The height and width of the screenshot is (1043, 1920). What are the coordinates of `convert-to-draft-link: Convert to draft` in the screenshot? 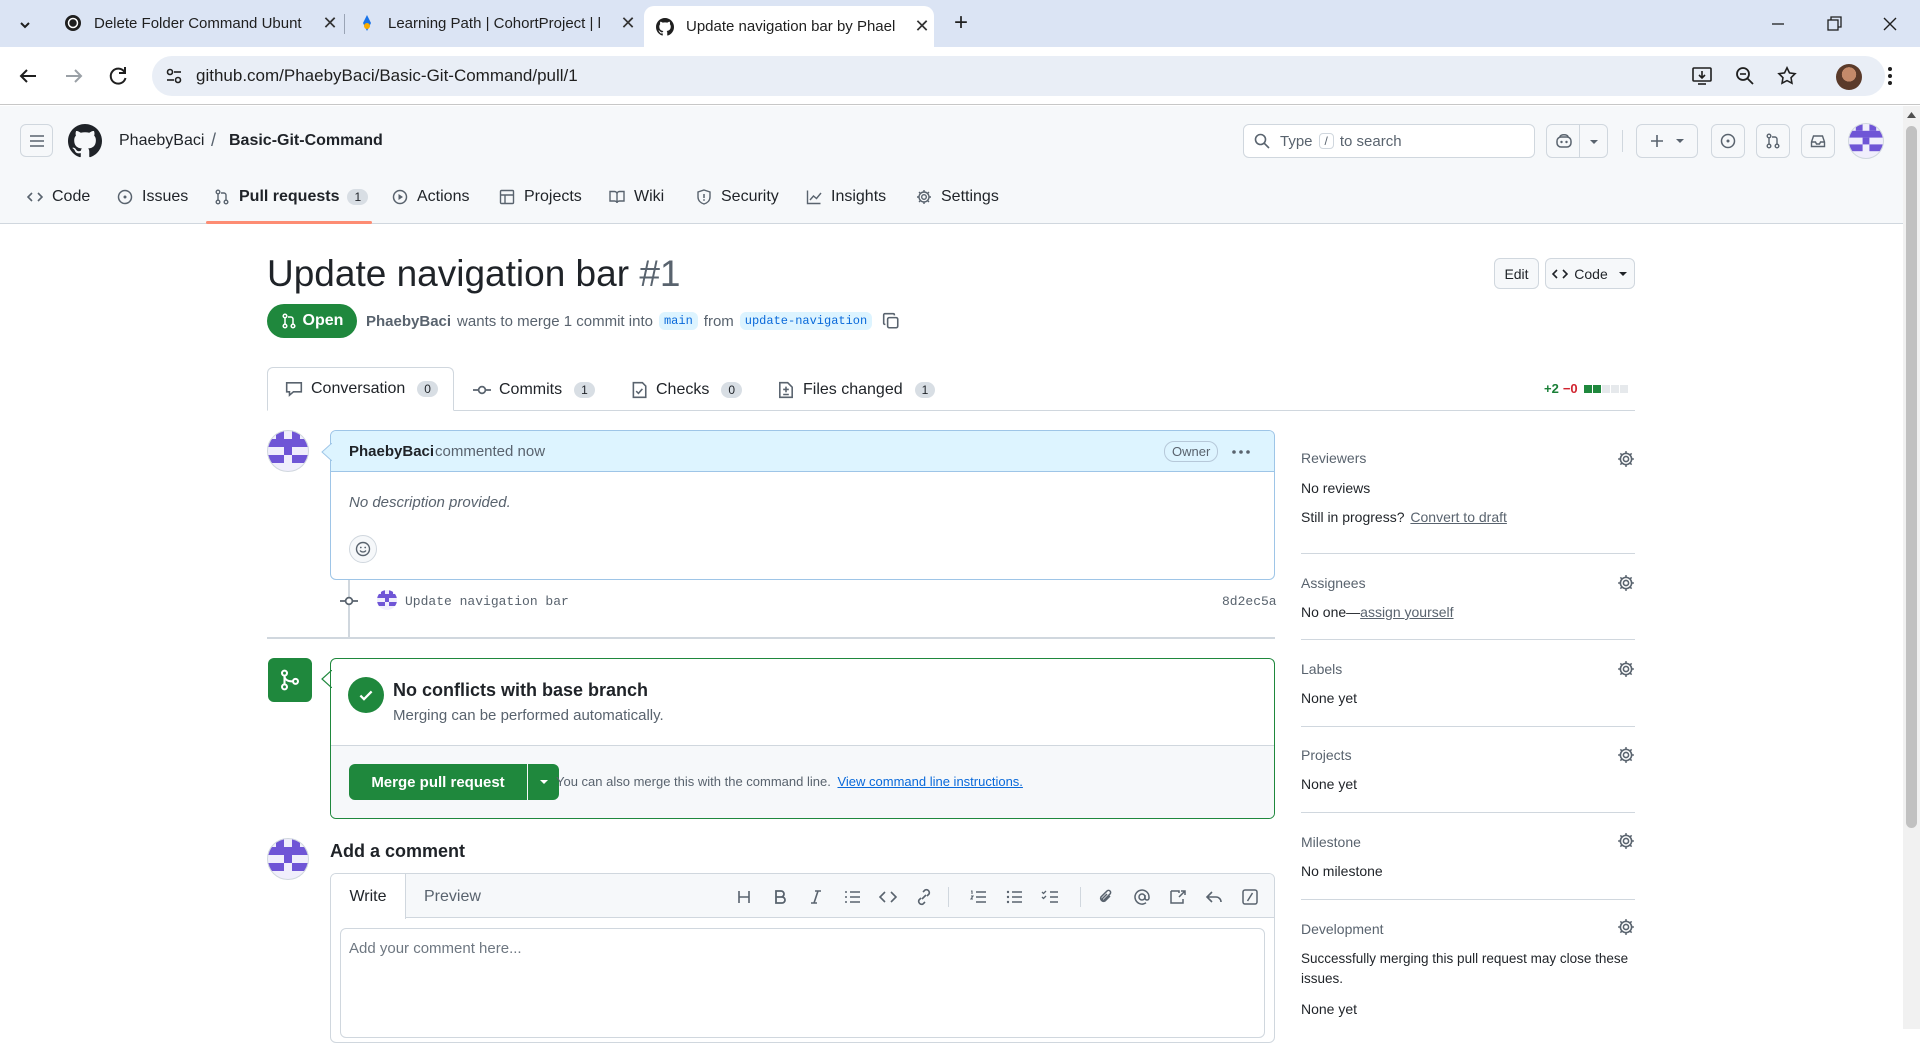 It's located at (1458, 517).